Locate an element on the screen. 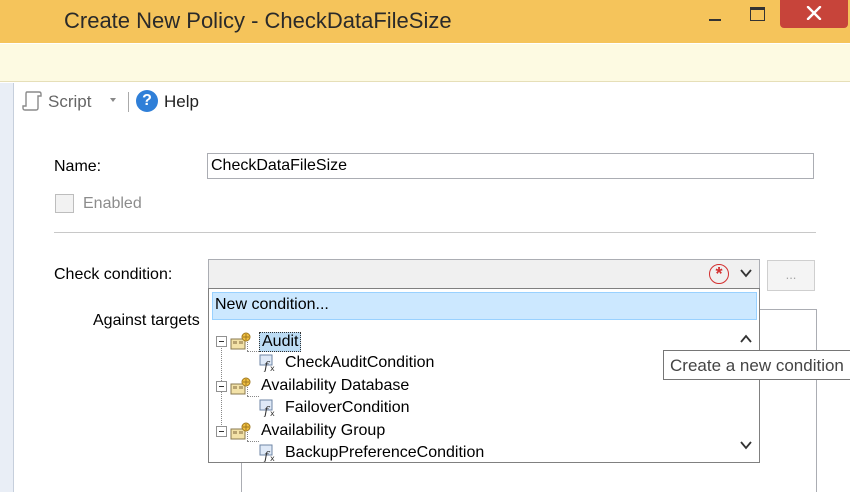 This screenshot has height=492, width=850. help-button: Help is located at coordinates (181, 102).